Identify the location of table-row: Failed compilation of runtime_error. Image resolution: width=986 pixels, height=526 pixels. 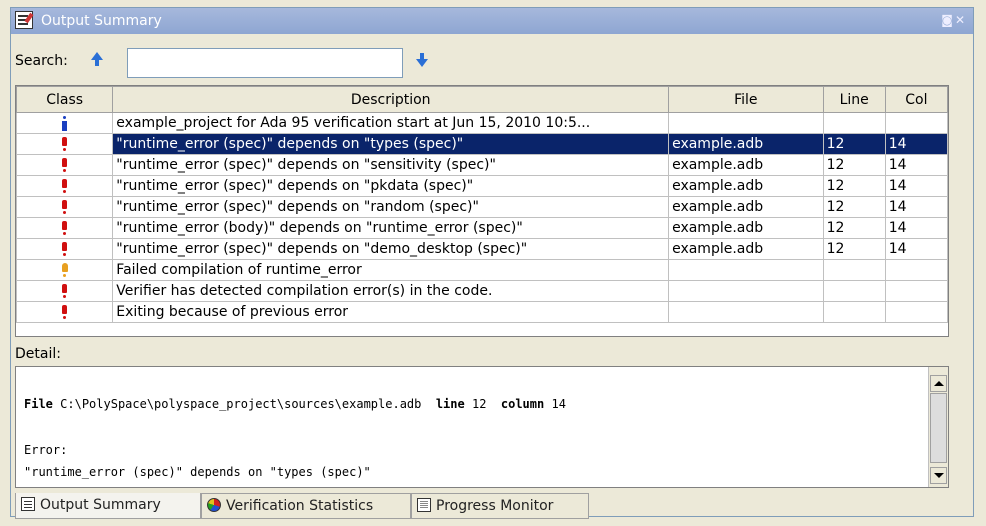
(482, 270).